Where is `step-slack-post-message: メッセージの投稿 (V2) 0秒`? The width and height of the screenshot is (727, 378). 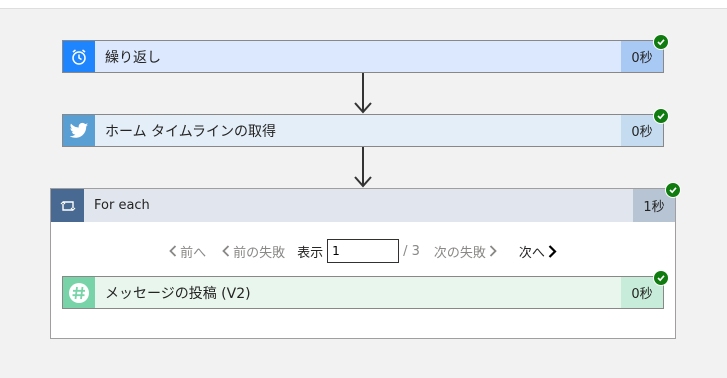 step-slack-post-message: メッセージの投稿 (V2) 0秒 is located at coordinates (363, 292).